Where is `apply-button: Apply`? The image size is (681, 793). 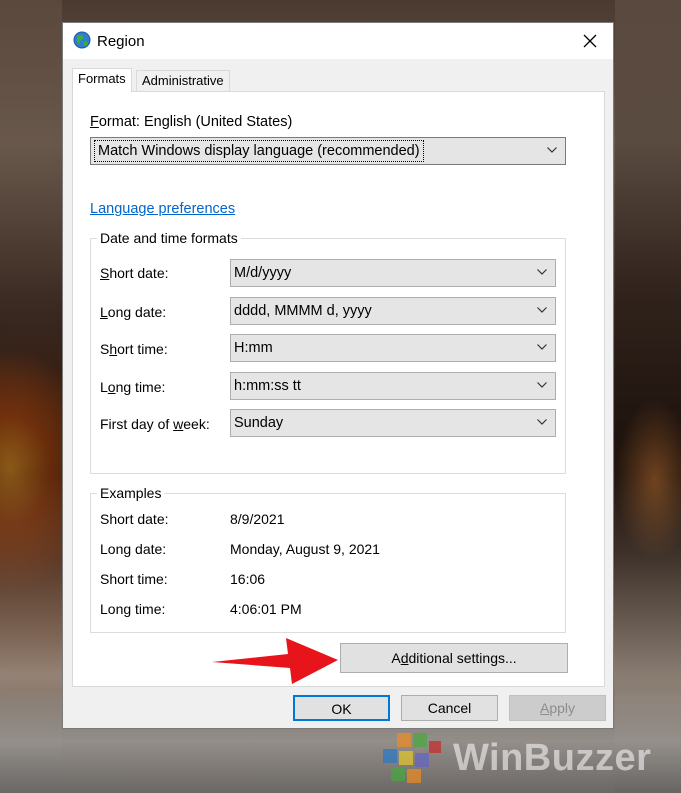 apply-button: Apply is located at coordinates (557, 708).